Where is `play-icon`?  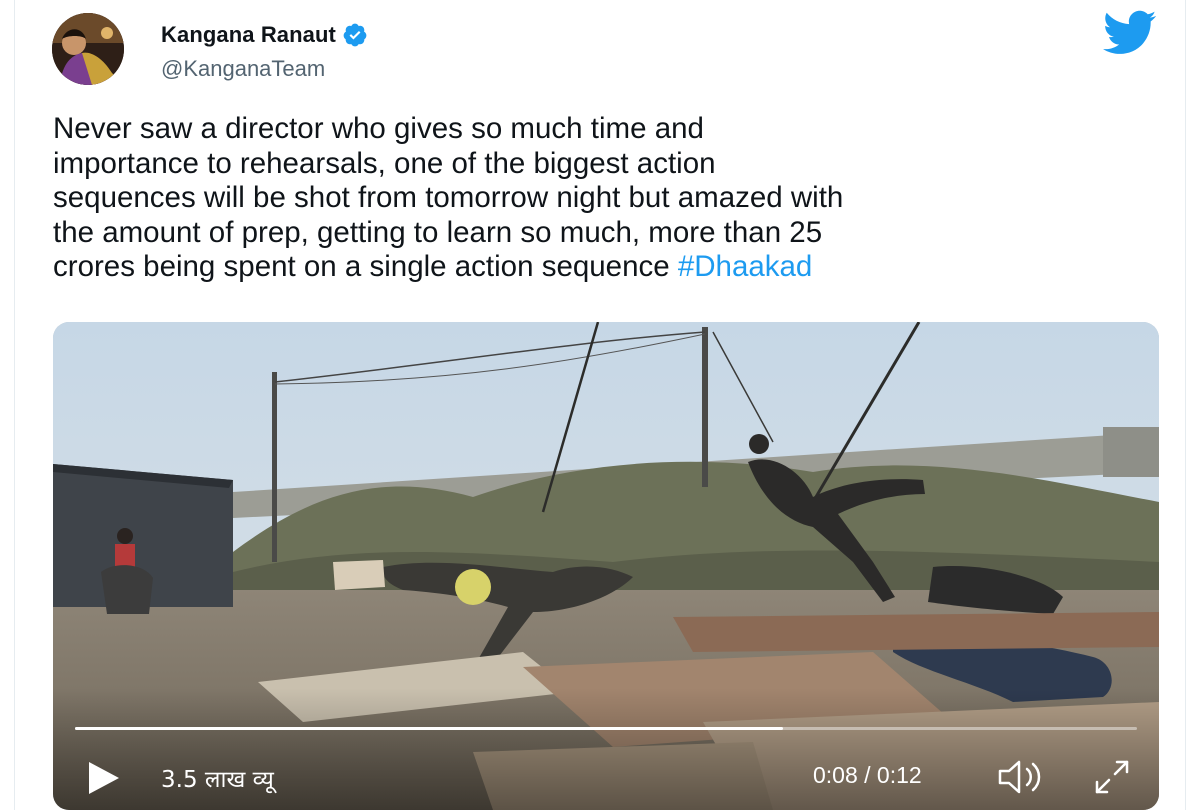
play-icon is located at coordinates (103, 778).